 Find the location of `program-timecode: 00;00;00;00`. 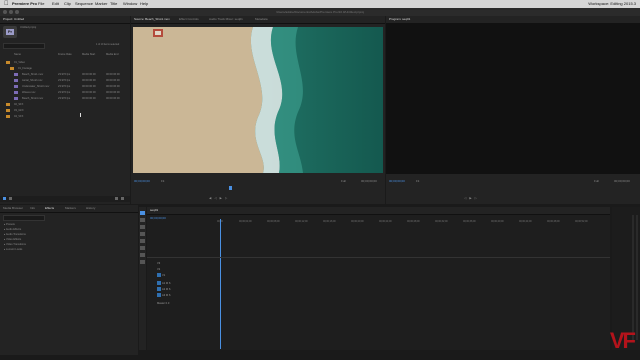

program-timecode: 00;00;00;00 is located at coordinates (397, 181).